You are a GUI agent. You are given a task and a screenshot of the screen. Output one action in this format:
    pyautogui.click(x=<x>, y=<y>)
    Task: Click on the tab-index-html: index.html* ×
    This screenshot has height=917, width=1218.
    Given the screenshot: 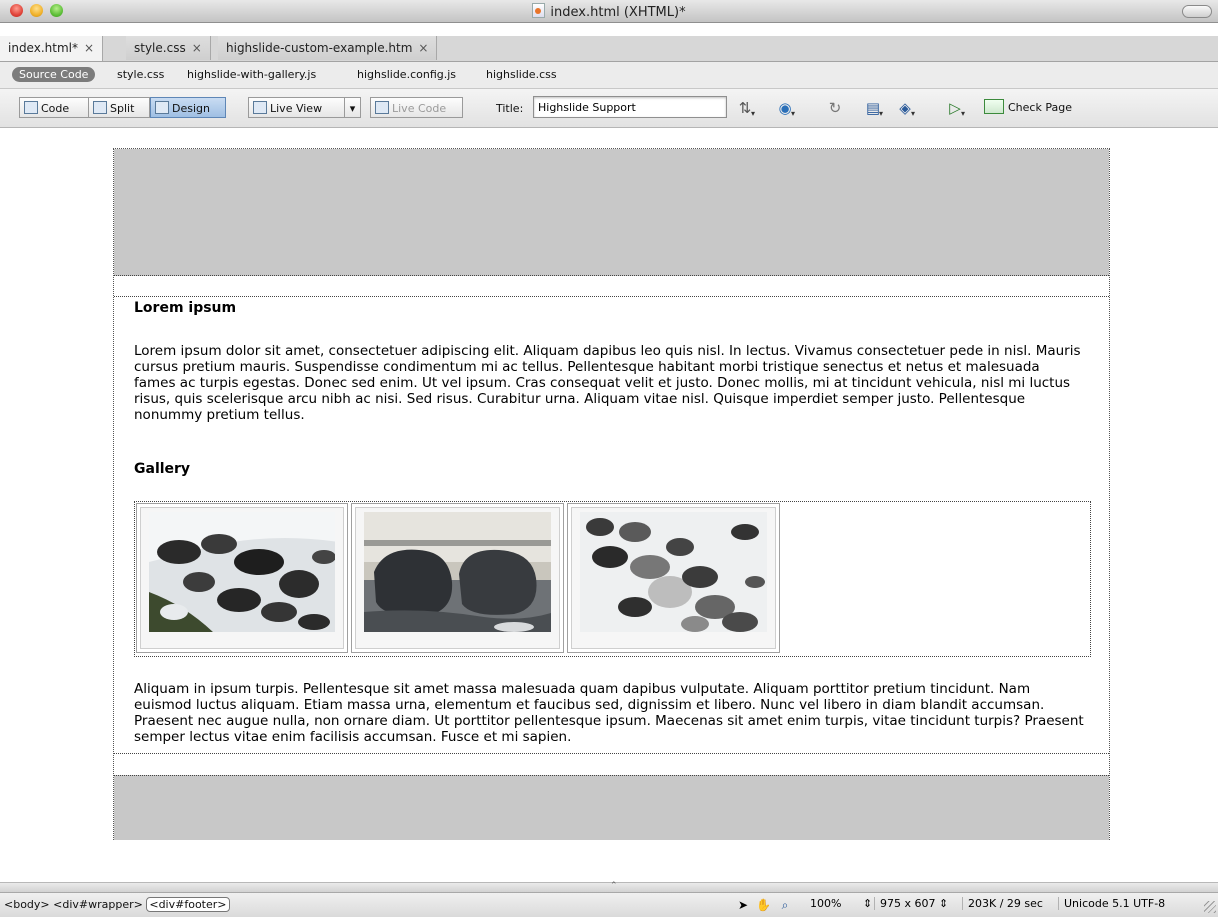 What is the action you would take?
    pyautogui.click(x=52, y=48)
    